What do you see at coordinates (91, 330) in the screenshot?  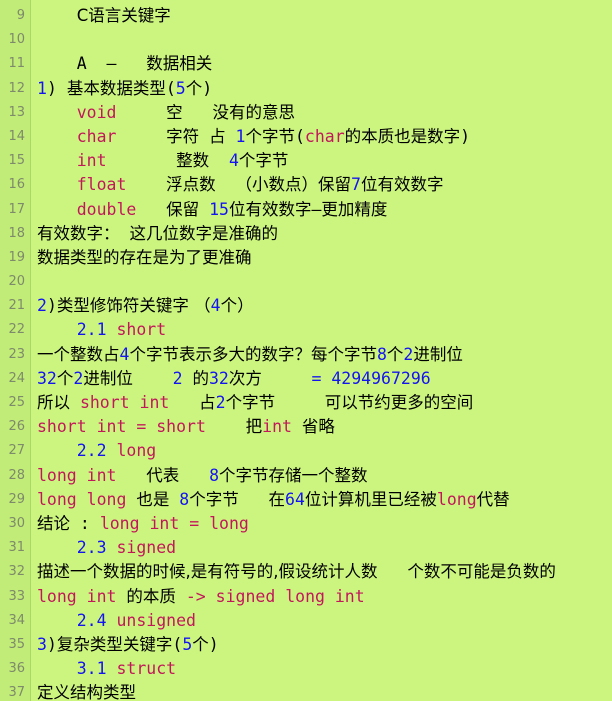 I see `code-token-num: 2.1` at bounding box center [91, 330].